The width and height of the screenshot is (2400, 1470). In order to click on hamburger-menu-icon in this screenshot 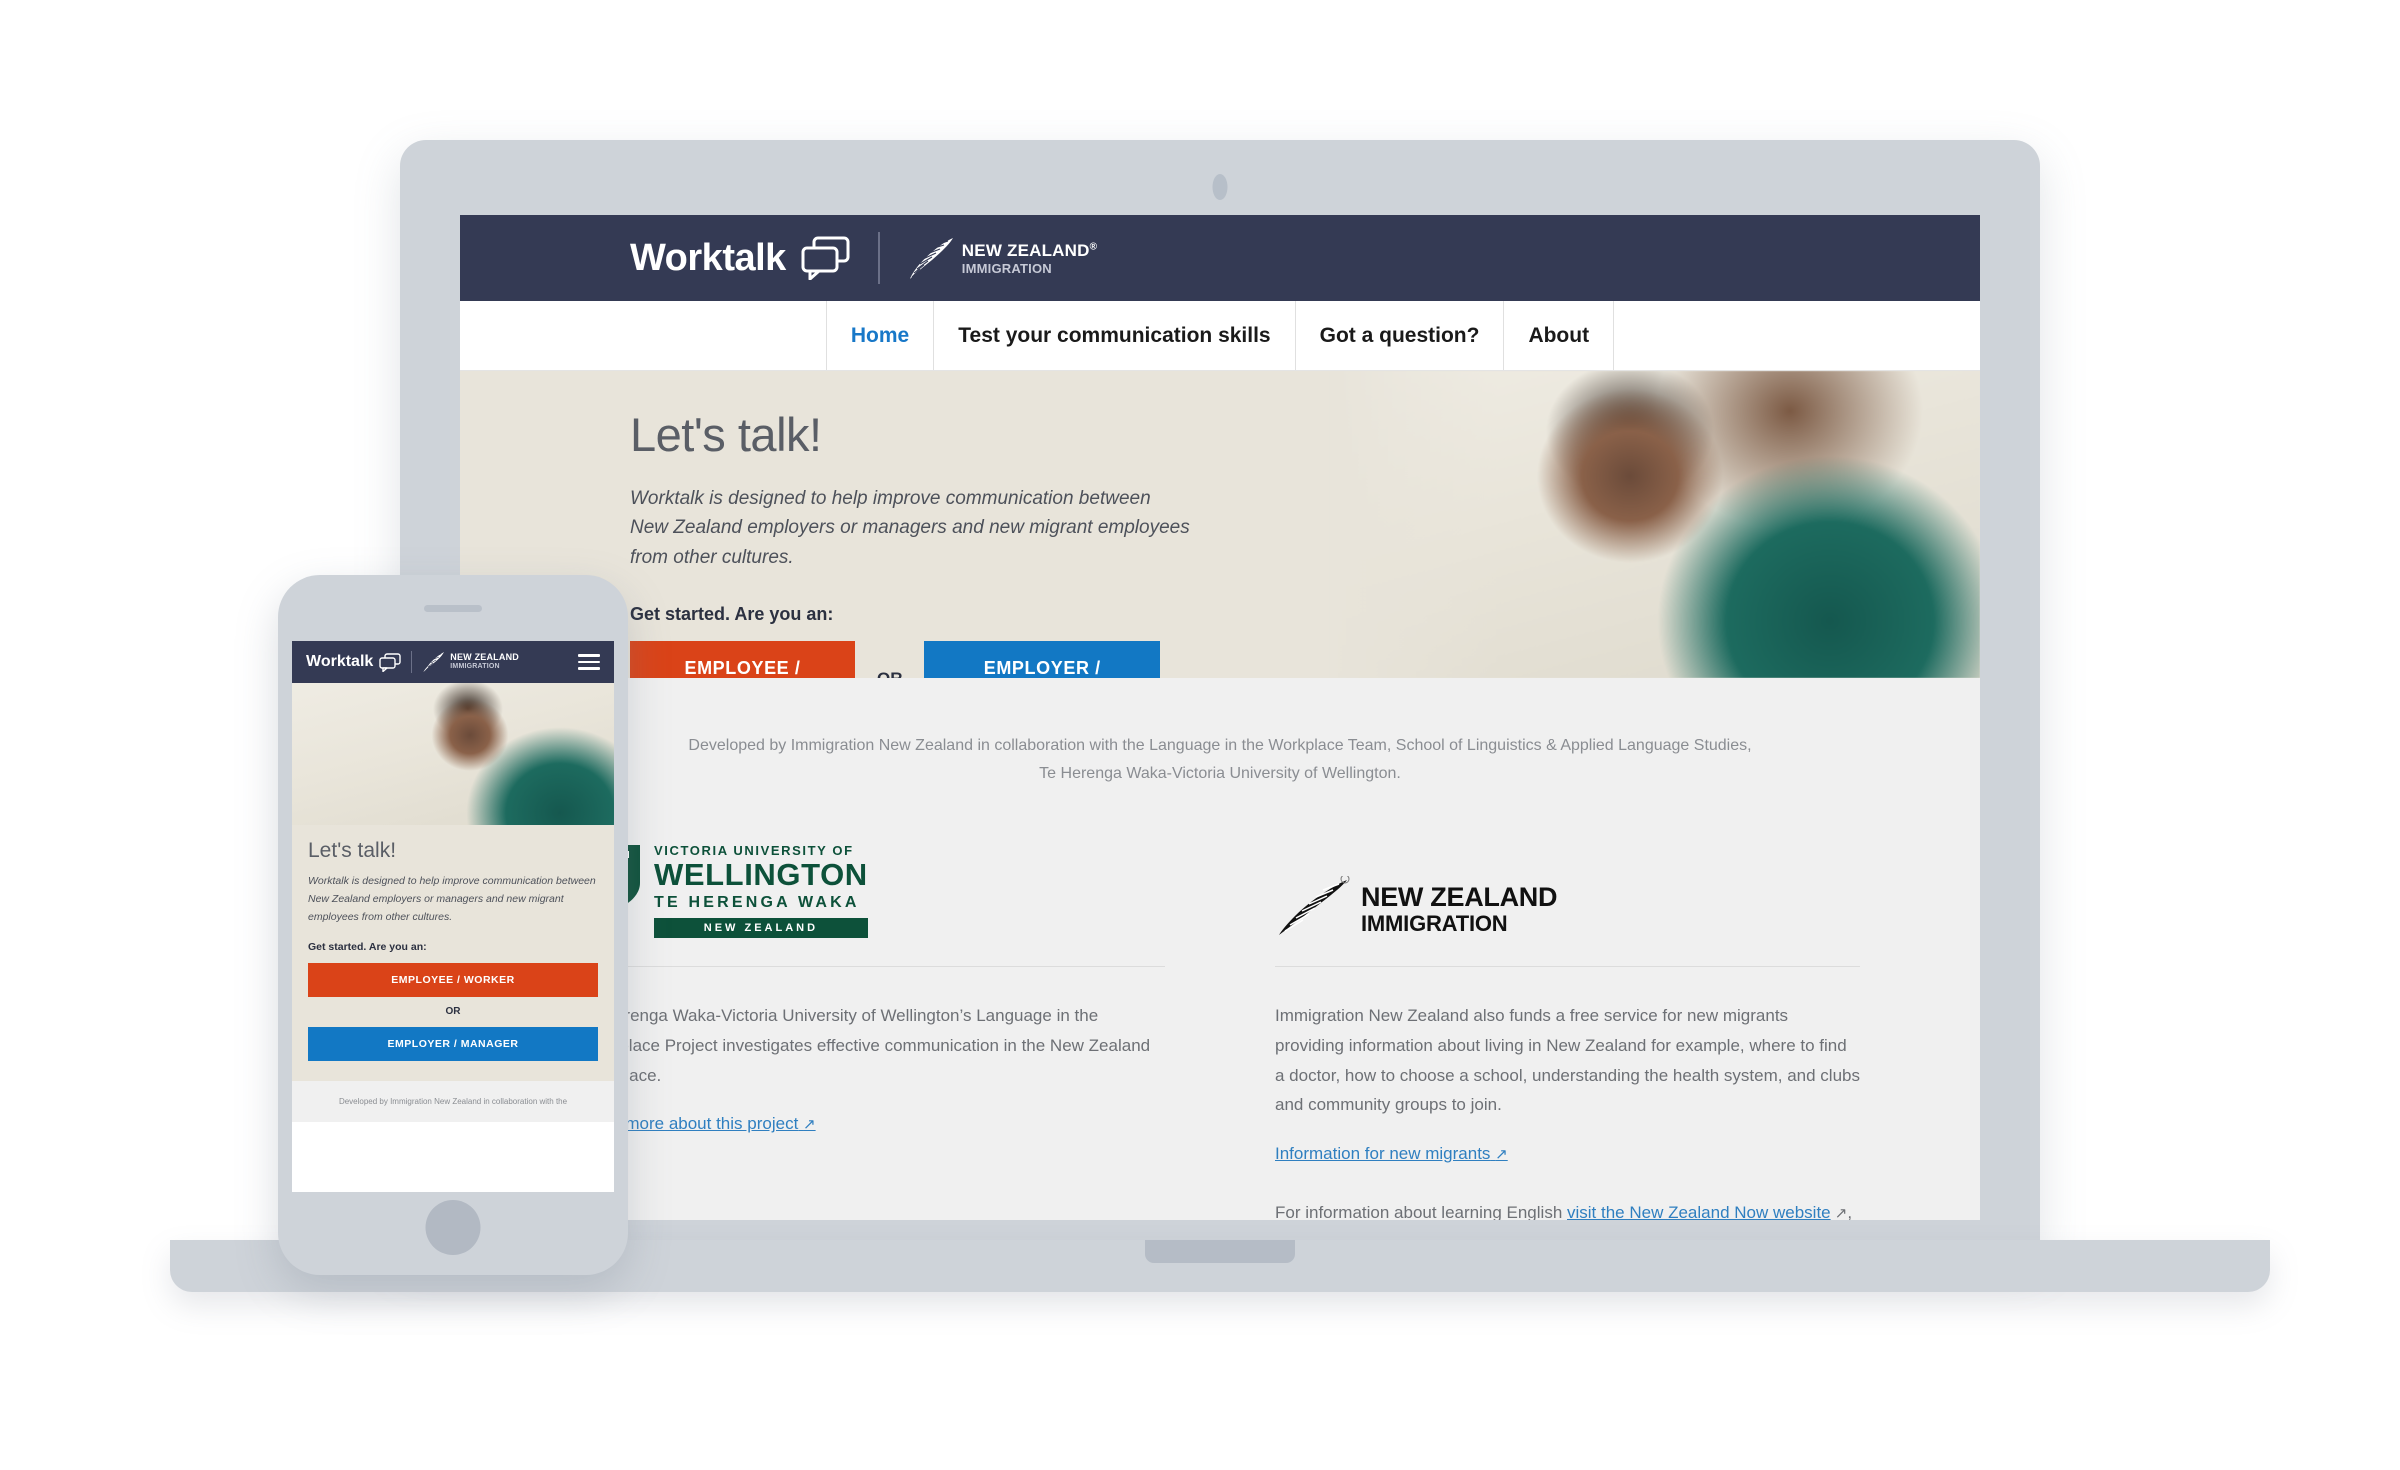, I will do `click(589, 662)`.